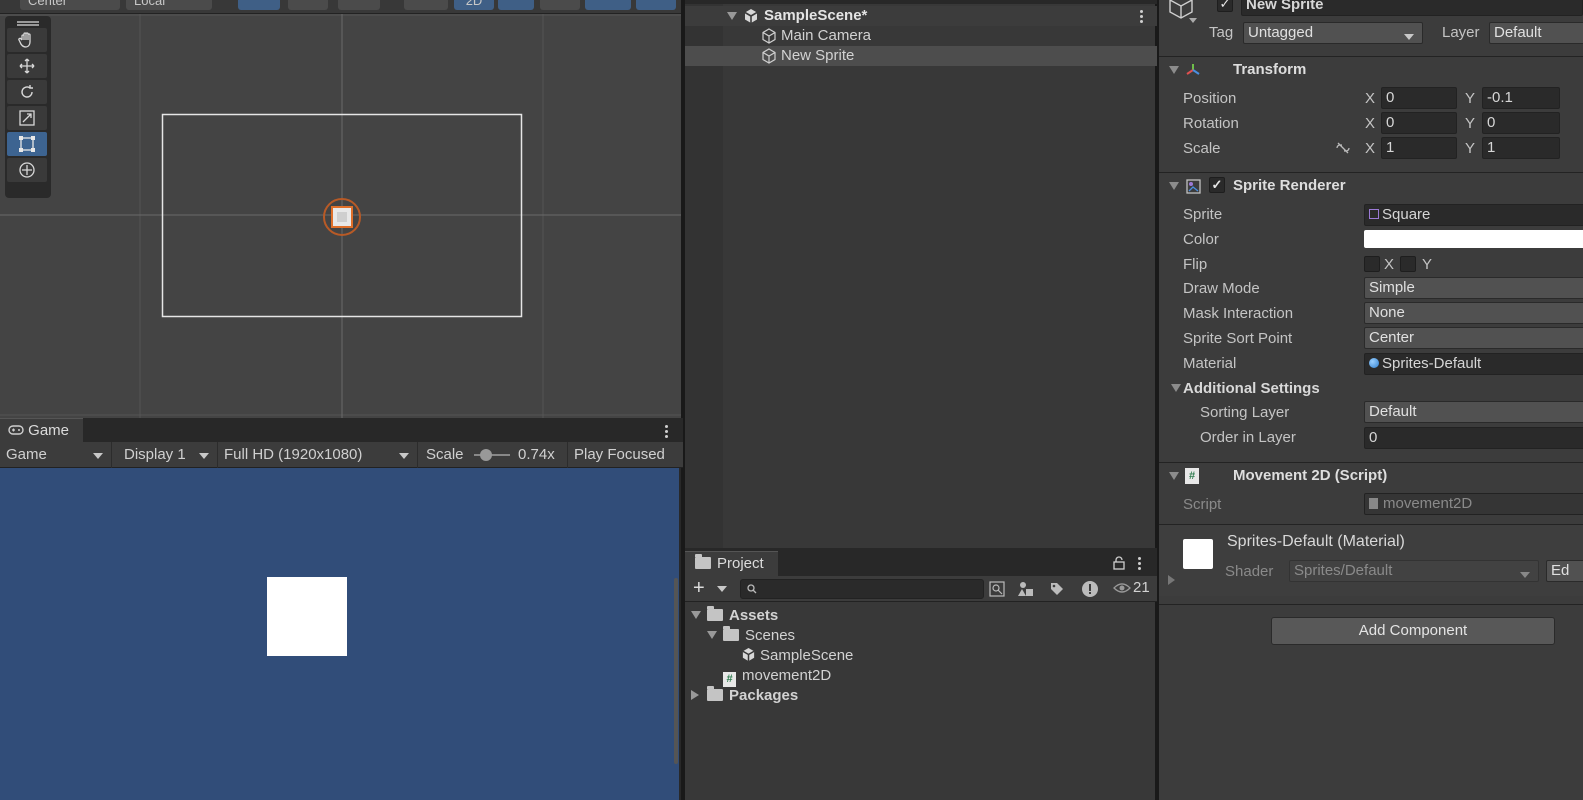 This screenshot has height=800, width=1583. I want to click on lighting-toggle, so click(516, 5).